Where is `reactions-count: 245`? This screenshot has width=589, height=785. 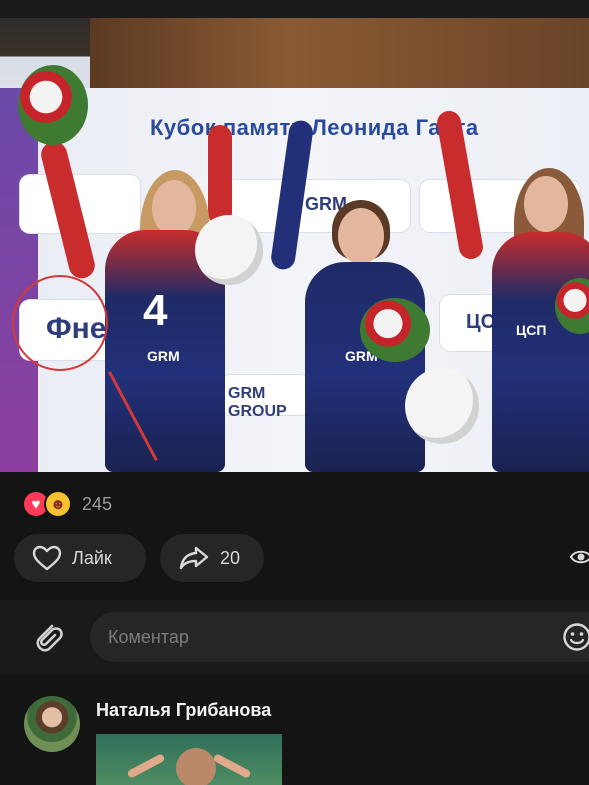 reactions-count: 245 is located at coordinates (97, 503).